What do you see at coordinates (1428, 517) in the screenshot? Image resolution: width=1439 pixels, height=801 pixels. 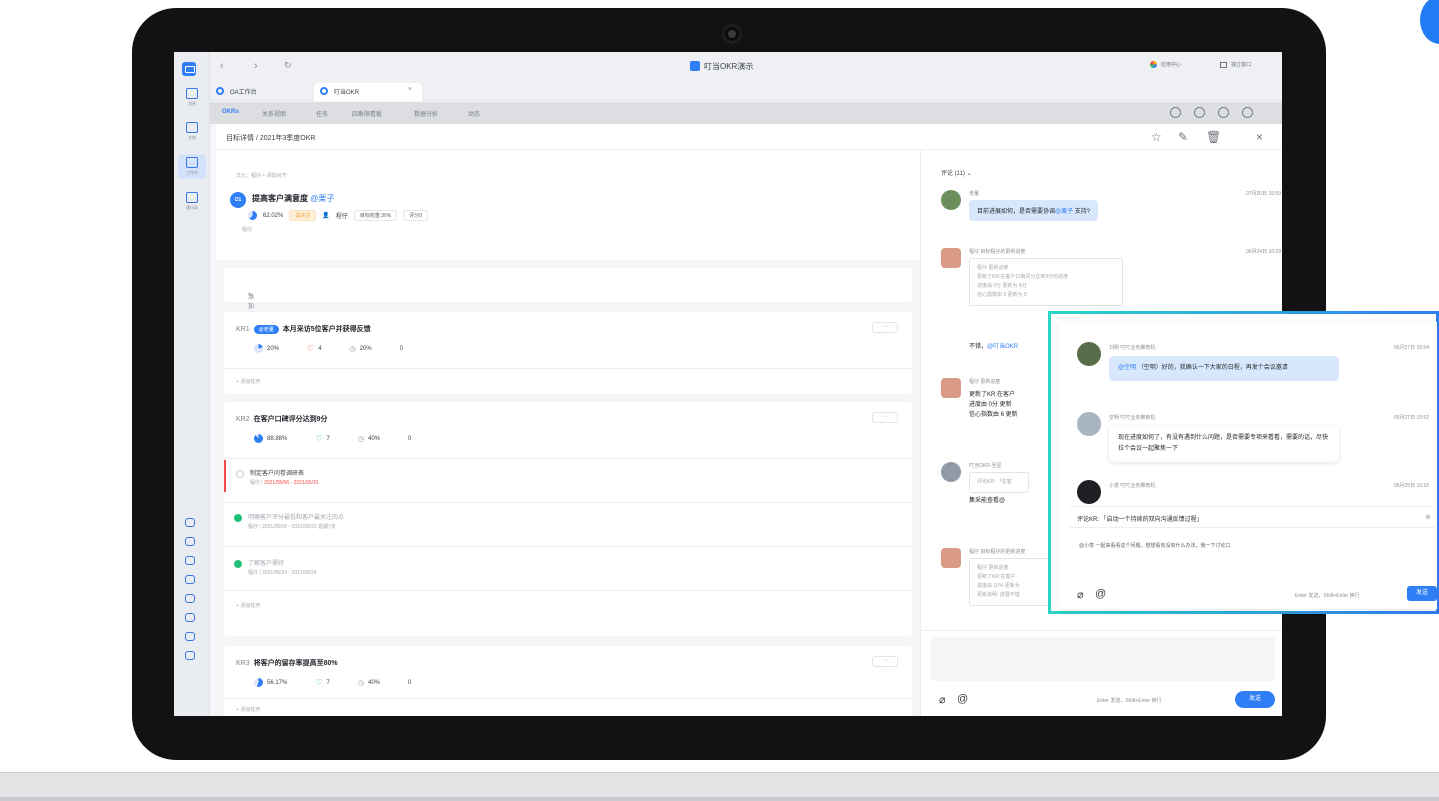 I see `close-icon: ⊗` at bounding box center [1428, 517].